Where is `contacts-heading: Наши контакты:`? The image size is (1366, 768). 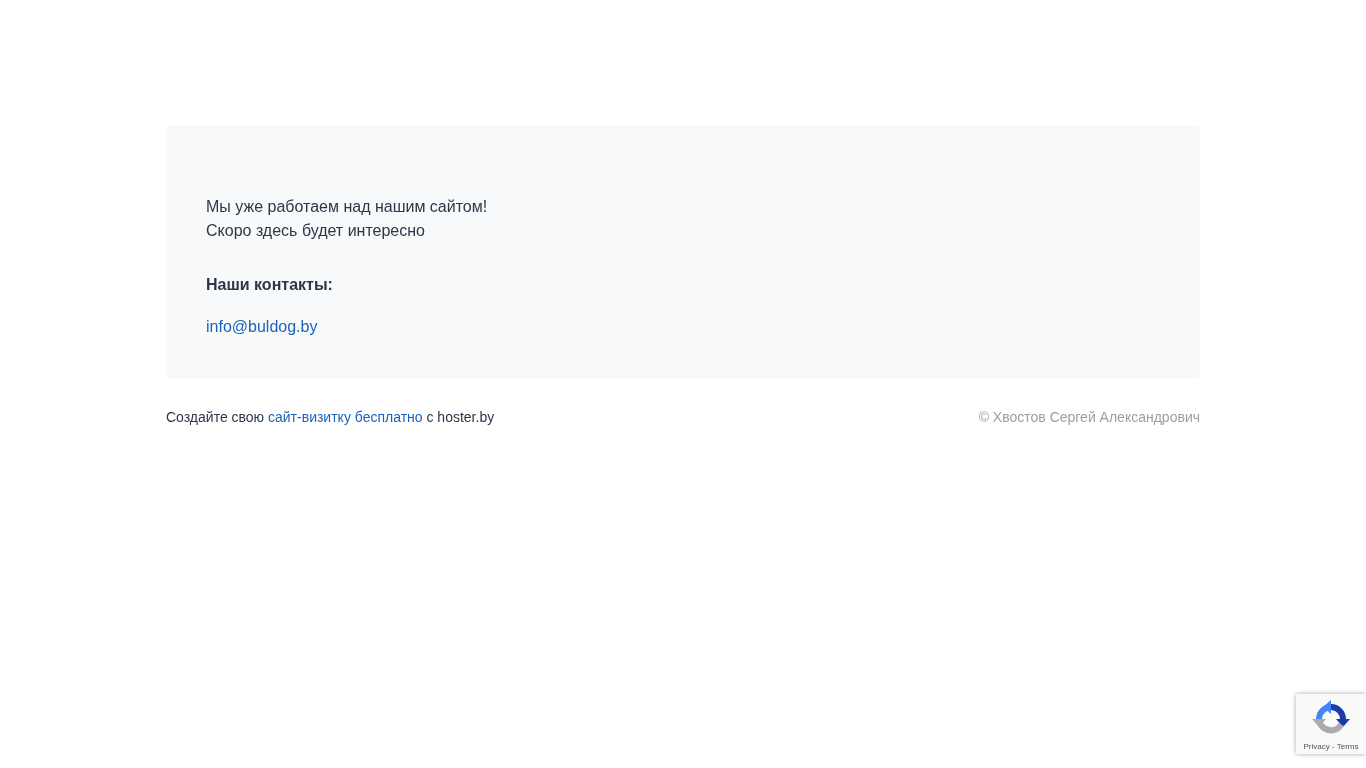
contacts-heading: Наши контакты: is located at coordinates (270, 285).